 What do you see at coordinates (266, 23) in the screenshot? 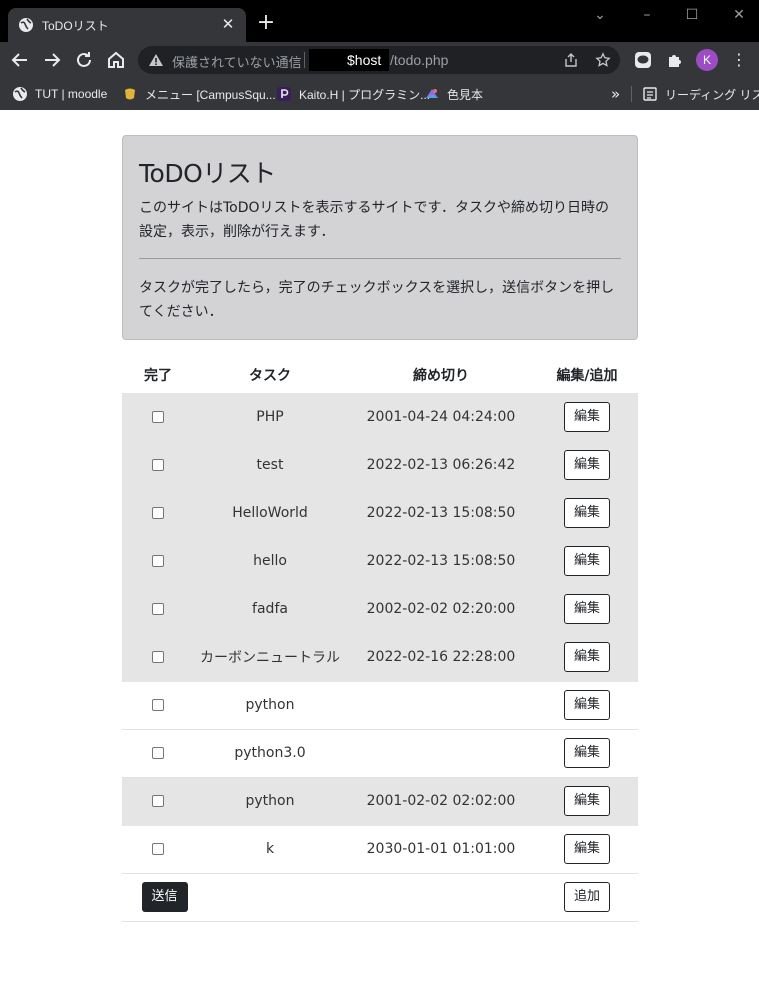
I see `new-tab-button: +` at bounding box center [266, 23].